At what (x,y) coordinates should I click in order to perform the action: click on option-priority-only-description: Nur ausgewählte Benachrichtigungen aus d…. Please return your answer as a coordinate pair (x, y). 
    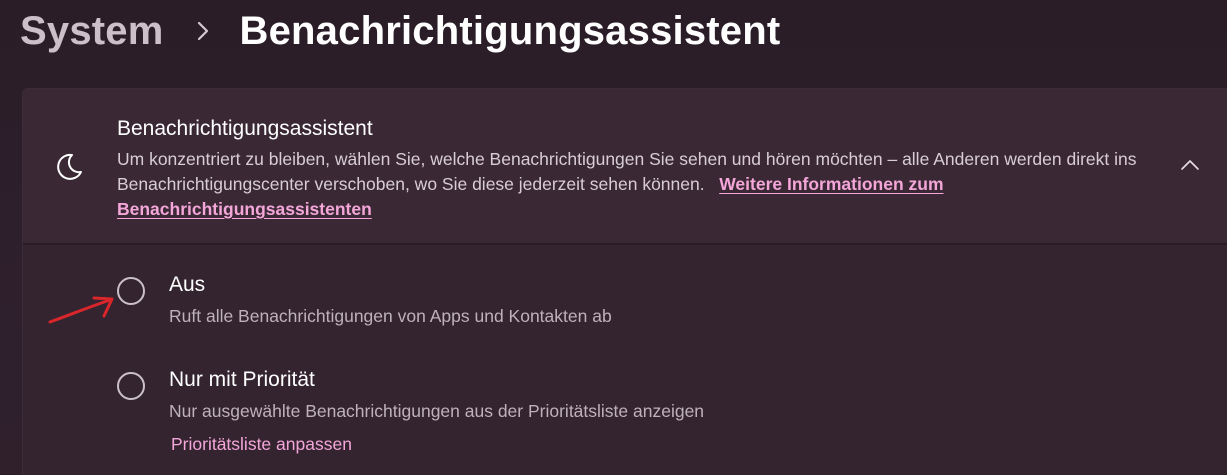
    Looking at the image, I should click on (437, 411).